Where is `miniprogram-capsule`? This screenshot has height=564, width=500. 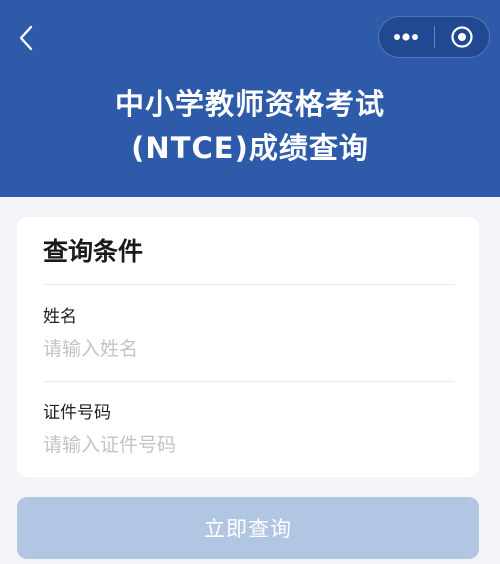 miniprogram-capsule is located at coordinates (434, 37).